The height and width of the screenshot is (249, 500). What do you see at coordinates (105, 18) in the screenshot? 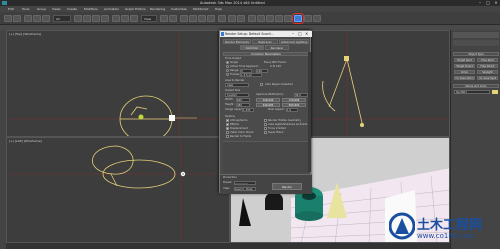
I see `window-crossing-icon` at bounding box center [105, 18].